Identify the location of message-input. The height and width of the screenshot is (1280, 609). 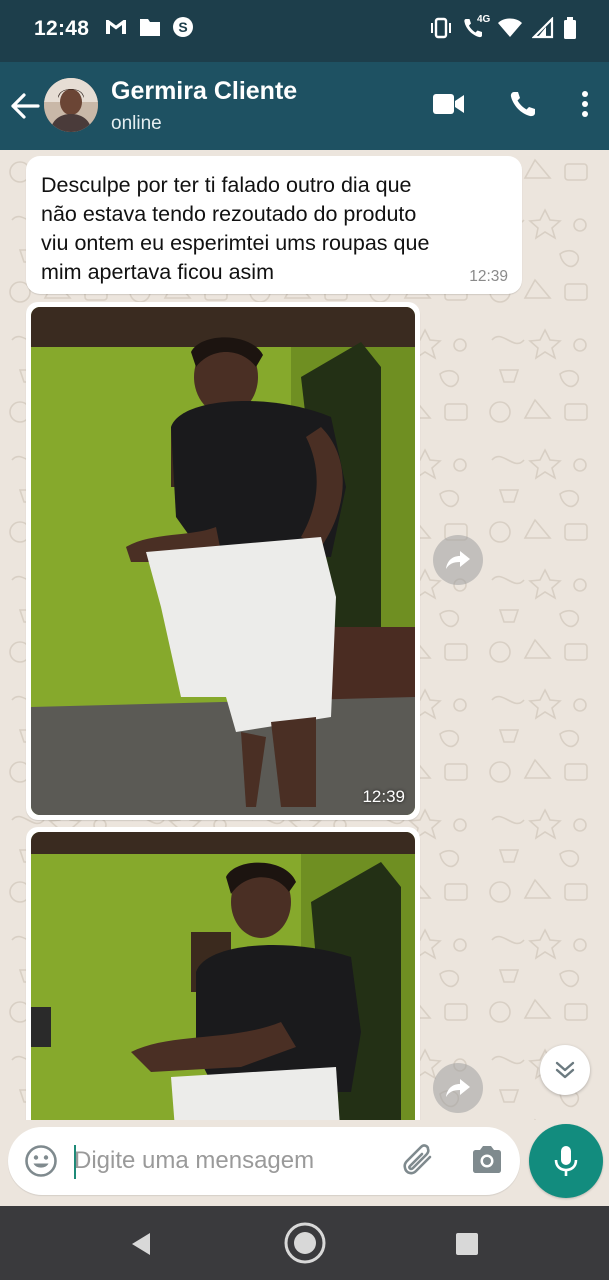
(224, 1161).